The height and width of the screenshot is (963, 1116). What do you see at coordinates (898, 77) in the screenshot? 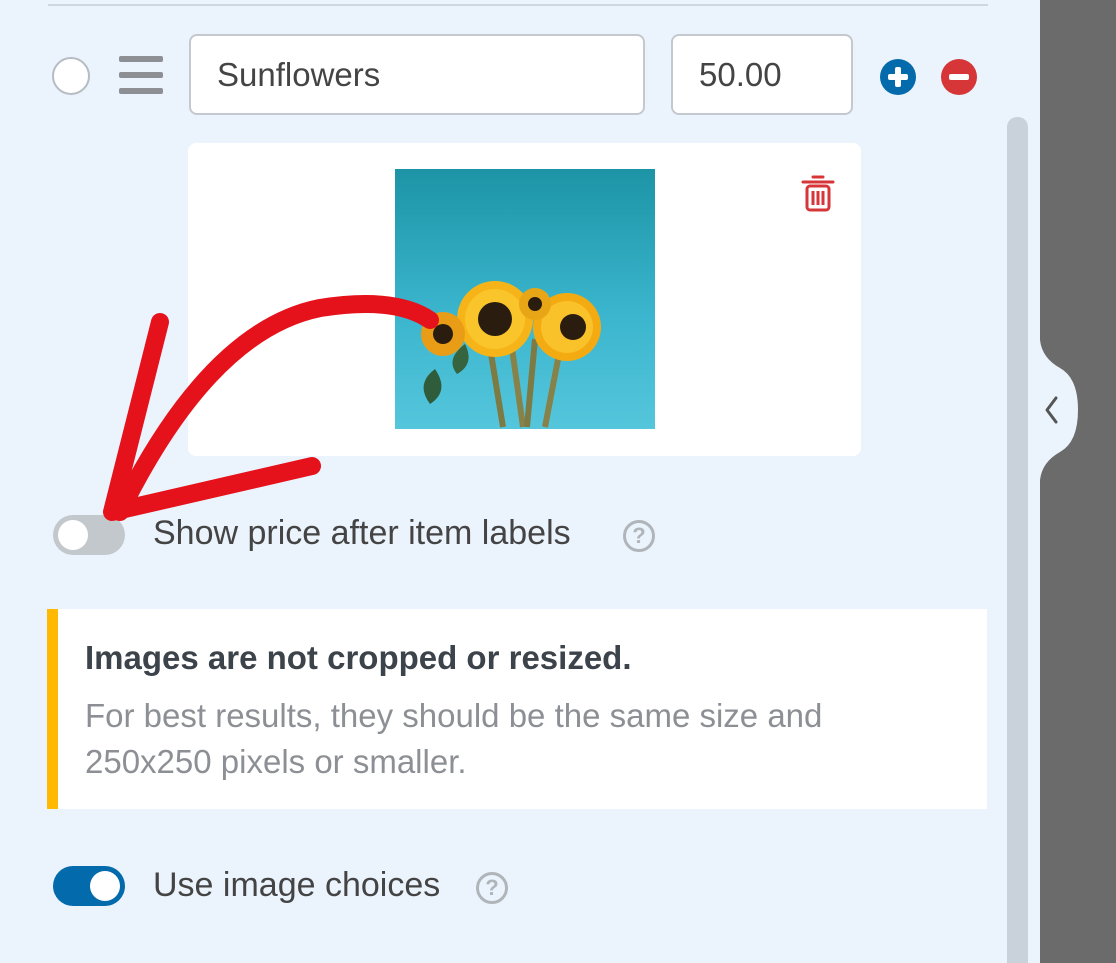
I see `add-choice-button` at bounding box center [898, 77].